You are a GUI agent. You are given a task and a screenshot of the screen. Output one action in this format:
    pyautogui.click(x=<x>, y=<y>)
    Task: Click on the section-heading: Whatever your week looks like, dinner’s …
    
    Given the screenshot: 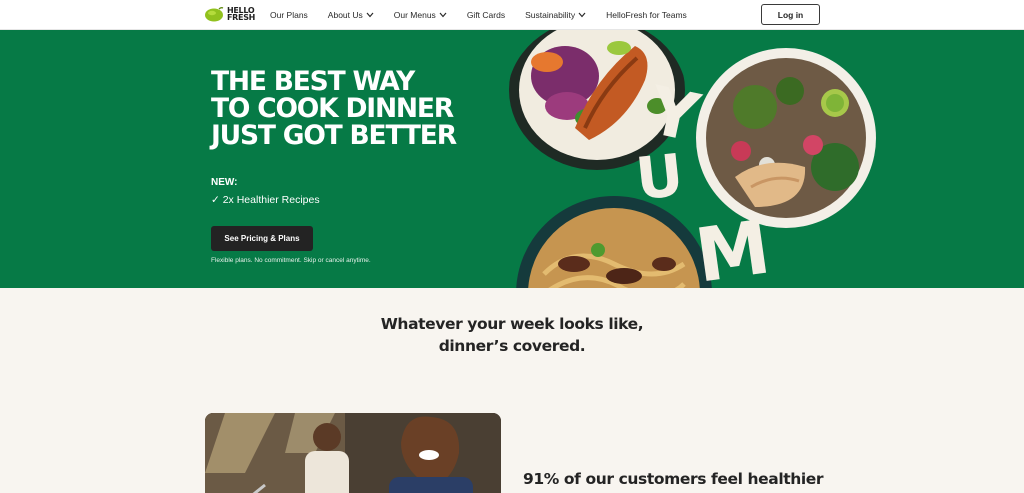 What is the action you would take?
    pyautogui.click(x=512, y=335)
    